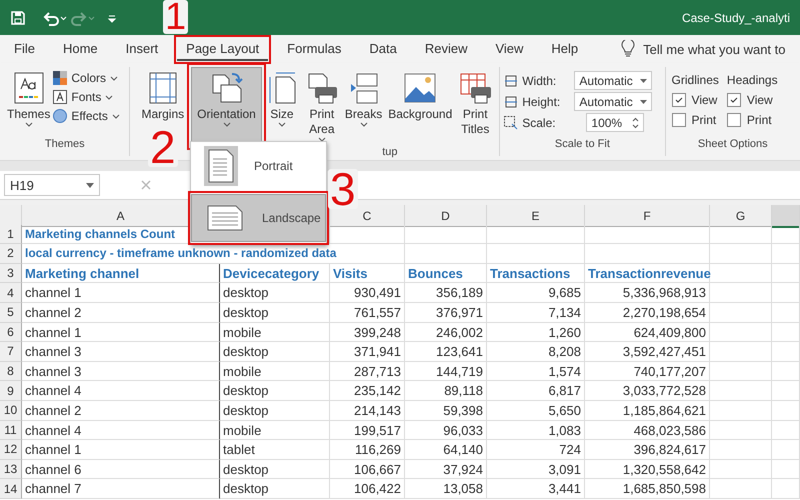 The width and height of the screenshot is (800, 500). Describe the element at coordinates (364, 99) in the screenshot. I see `ribbon-button: Breaks` at that location.